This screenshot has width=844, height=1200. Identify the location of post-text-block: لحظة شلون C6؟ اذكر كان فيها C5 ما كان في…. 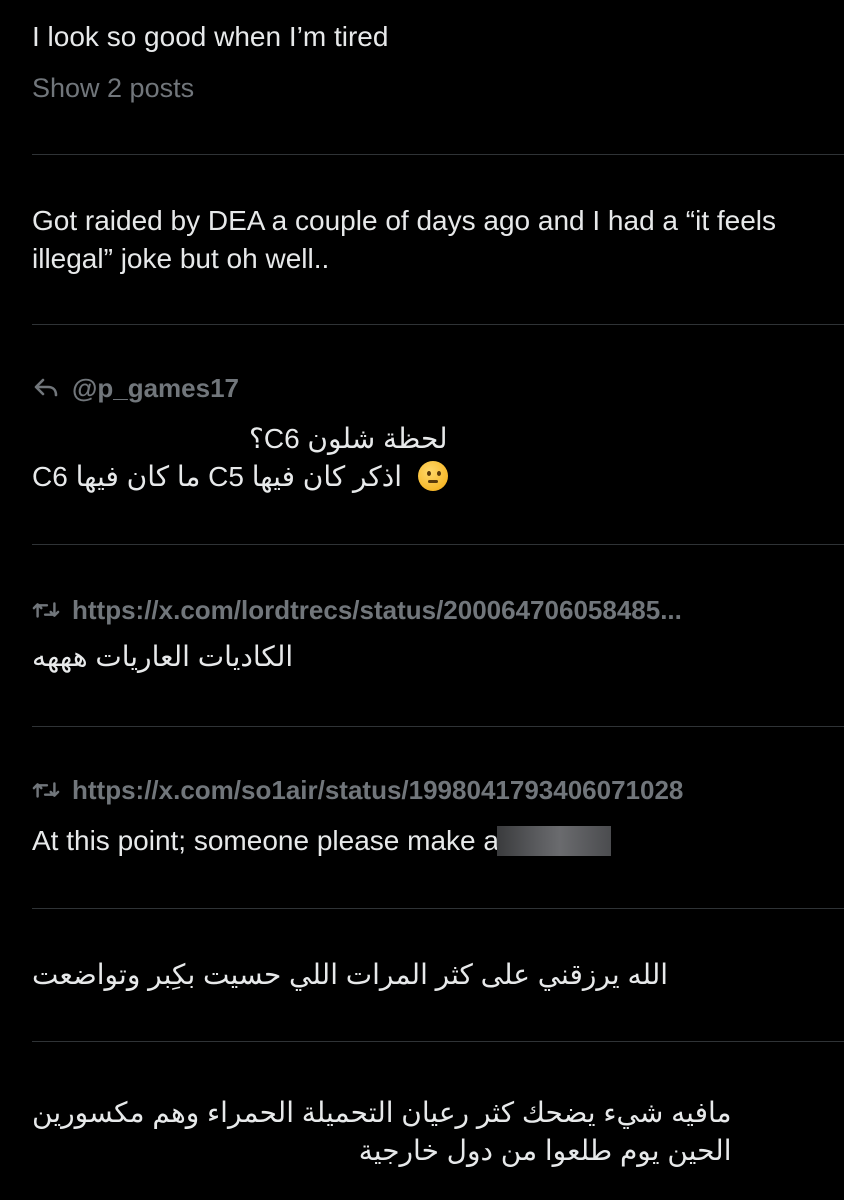
(240, 458).